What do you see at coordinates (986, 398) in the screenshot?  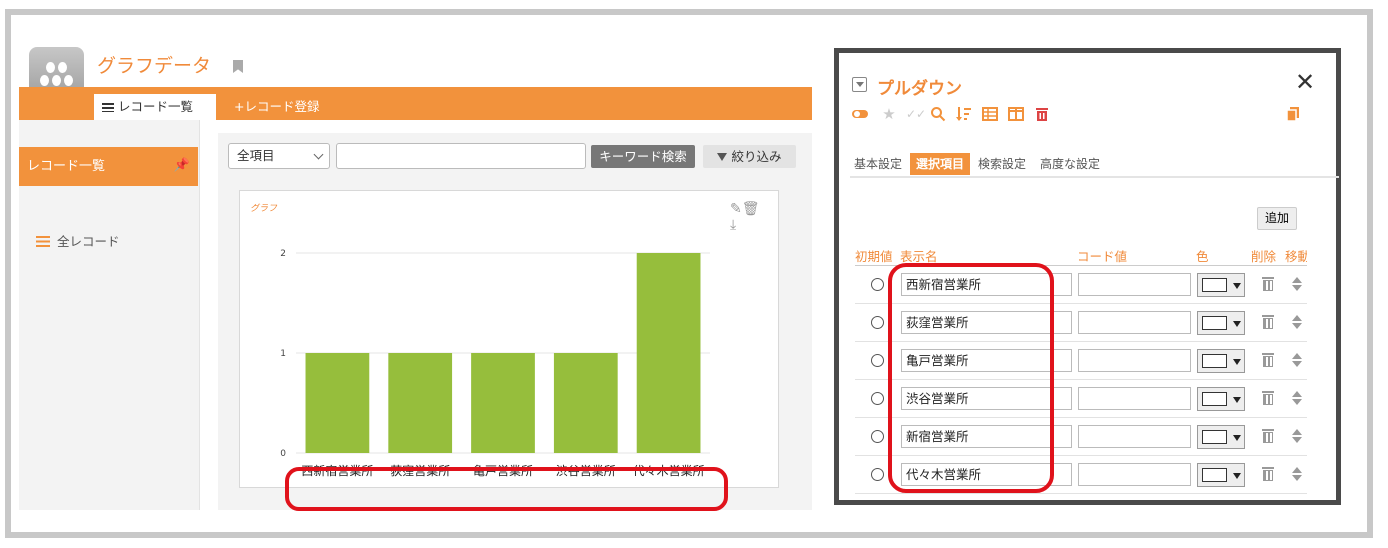 I see `display-name-input: 渋谷営業所` at bounding box center [986, 398].